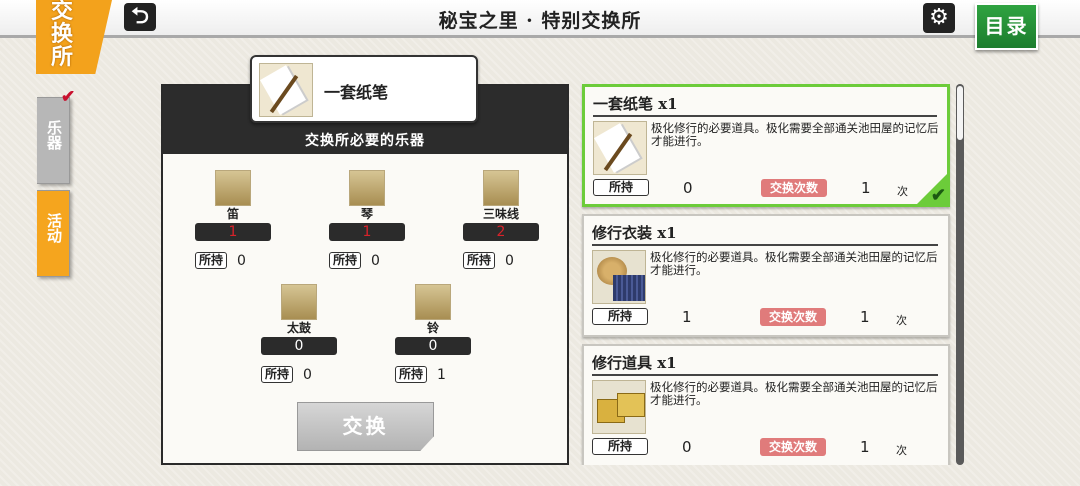 The width and height of the screenshot is (1080, 486). Describe the element at coordinates (356, 92) in the screenshot. I see `selected-item-name: 一套纸笔` at that location.